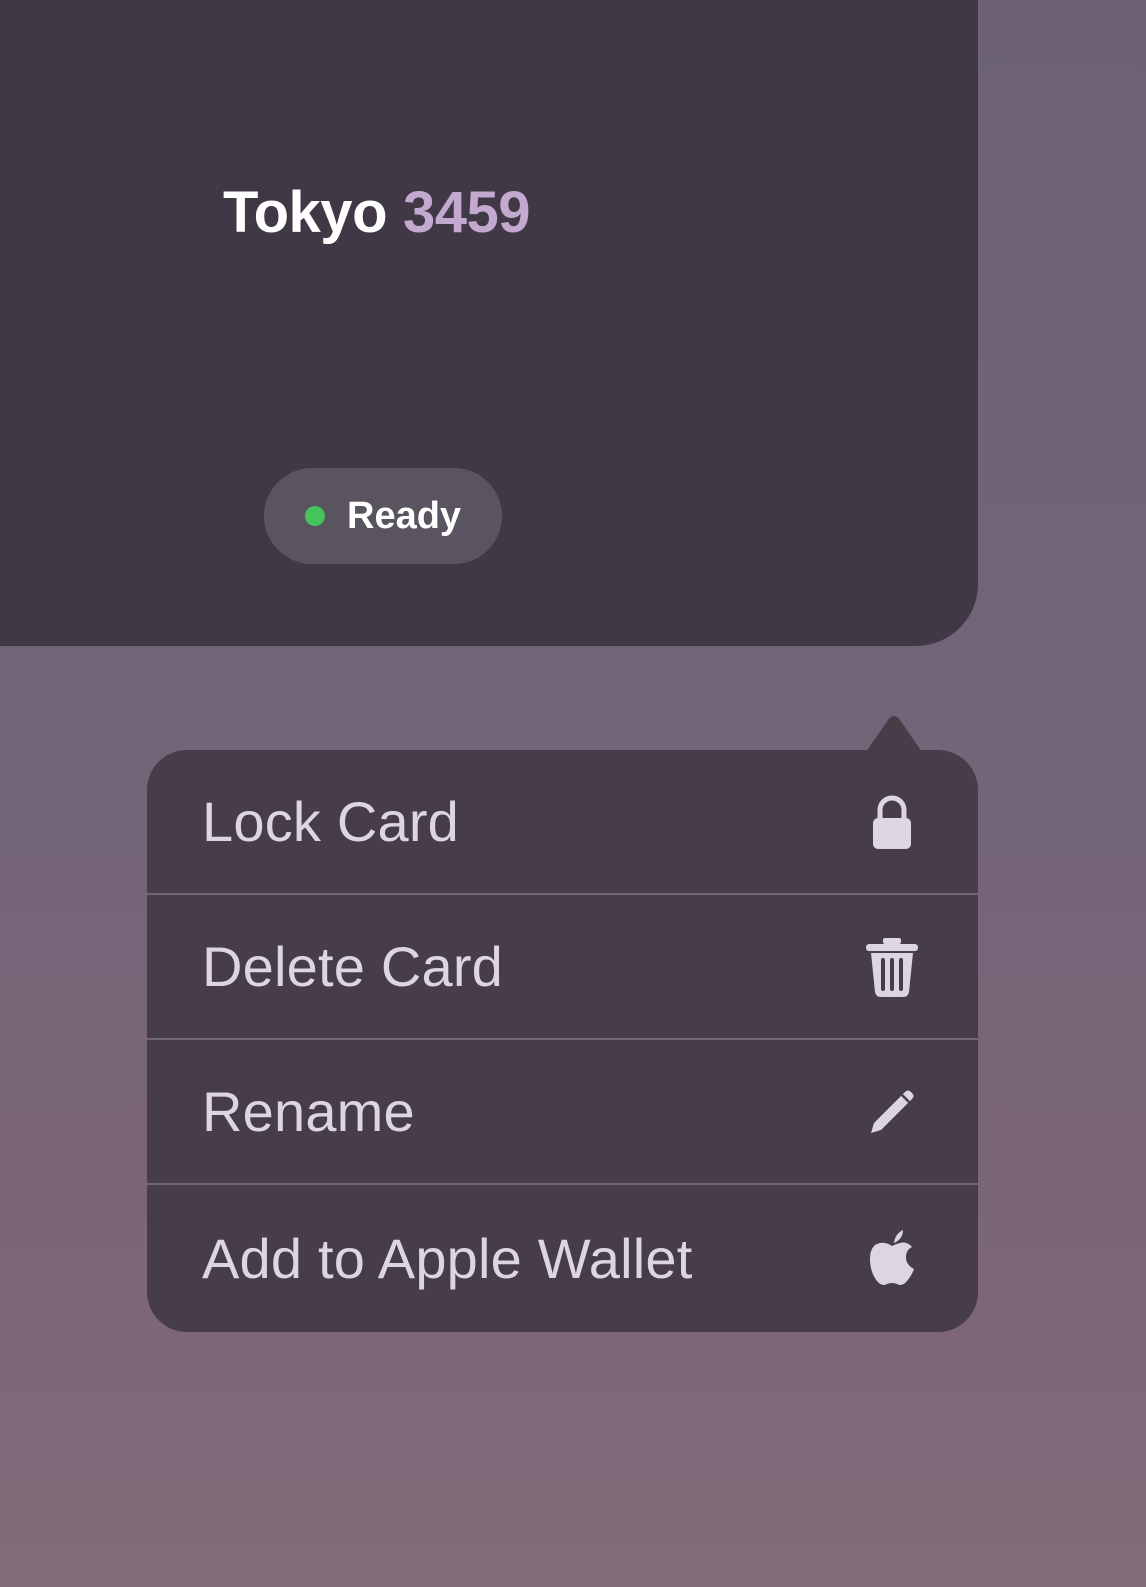  What do you see at coordinates (308, 1111) in the screenshot?
I see `menu-item-label: Rename` at bounding box center [308, 1111].